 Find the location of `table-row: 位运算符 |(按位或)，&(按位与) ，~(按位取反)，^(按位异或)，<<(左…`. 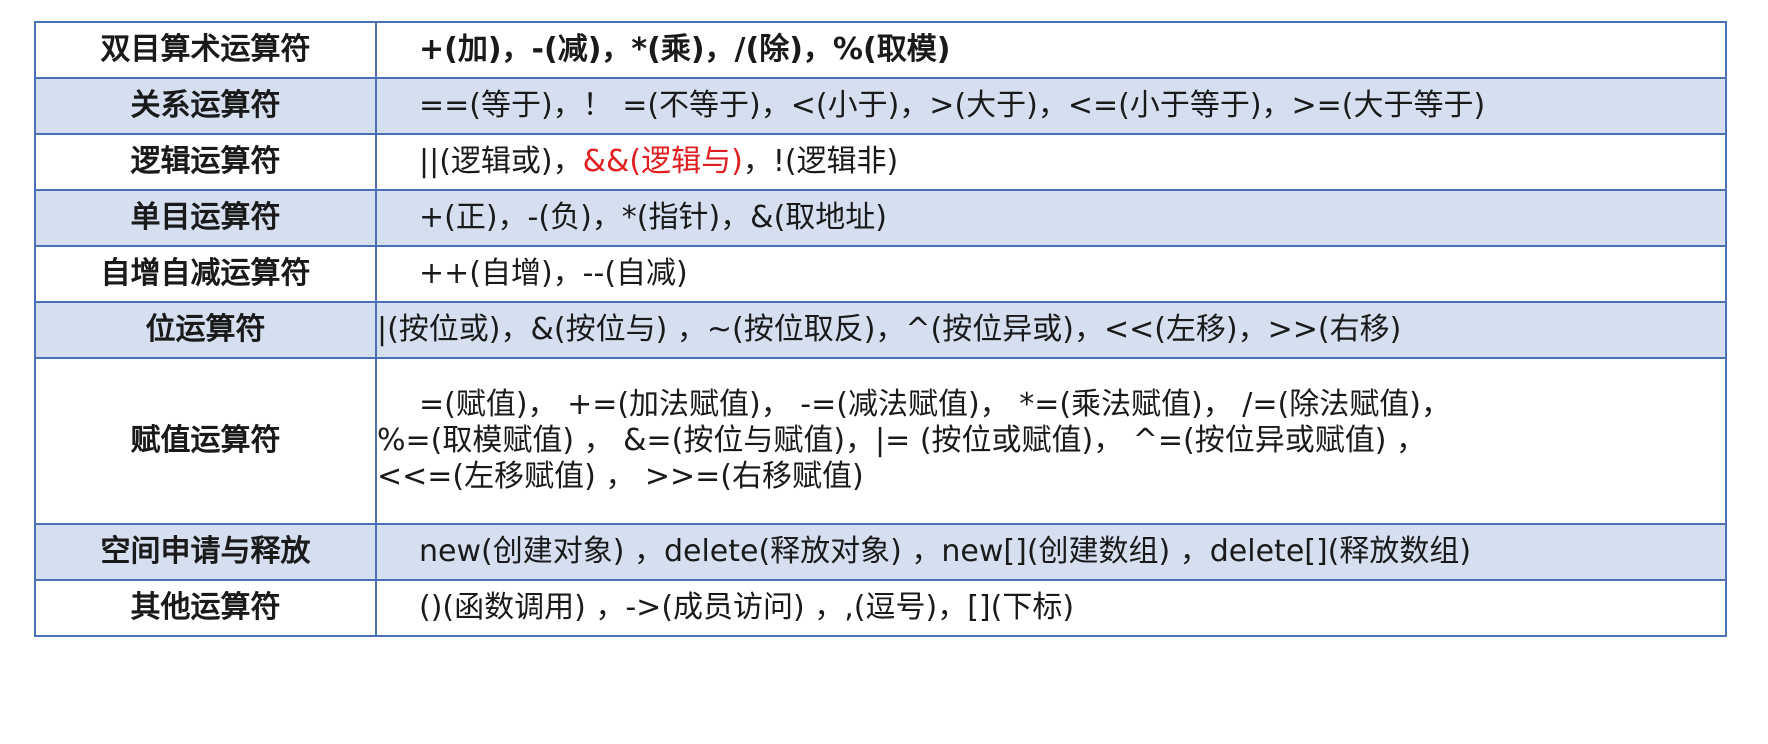

table-row: 位运算符 |(按位或)，&(按位与) ，~(按位取反)，^(按位异或)，<<(左… is located at coordinates (880, 330).